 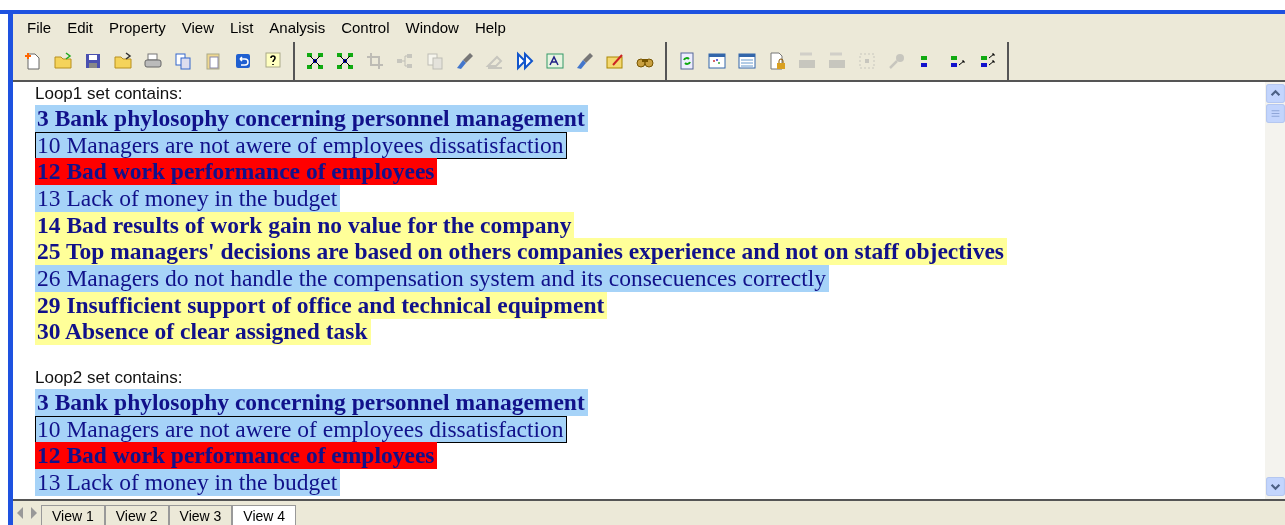 I want to click on view-tab: View 3, so click(x=200, y=515).